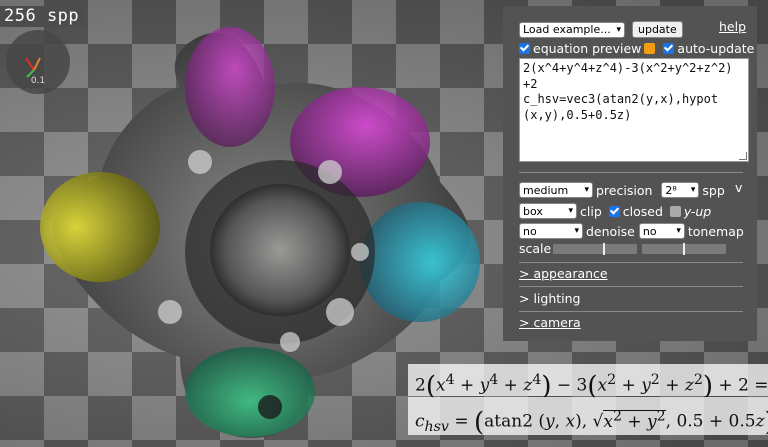  I want to click on collapse-toggle: v, so click(738, 187).